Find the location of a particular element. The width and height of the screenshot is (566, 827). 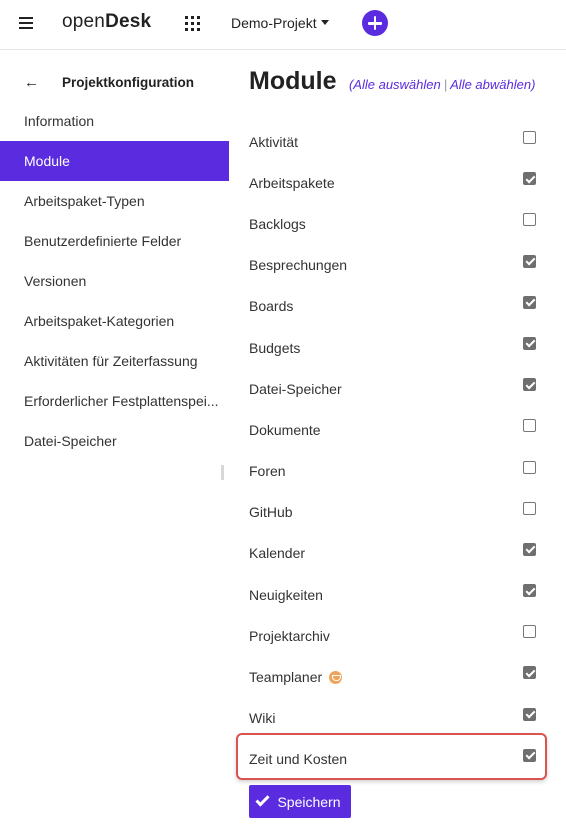

module-row-budgets: Budgets is located at coordinates (399, 347).